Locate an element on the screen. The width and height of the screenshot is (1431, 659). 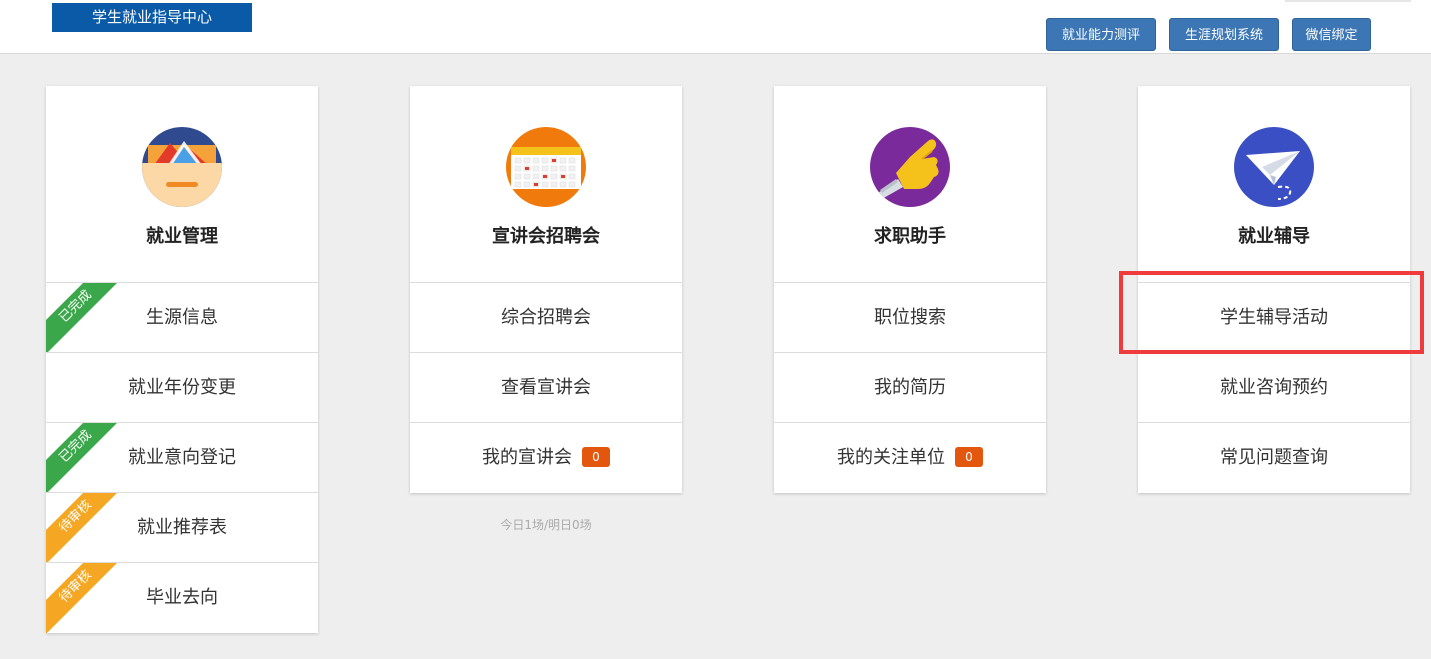
list-item-label: 查看宣讲会 is located at coordinates (546, 387).